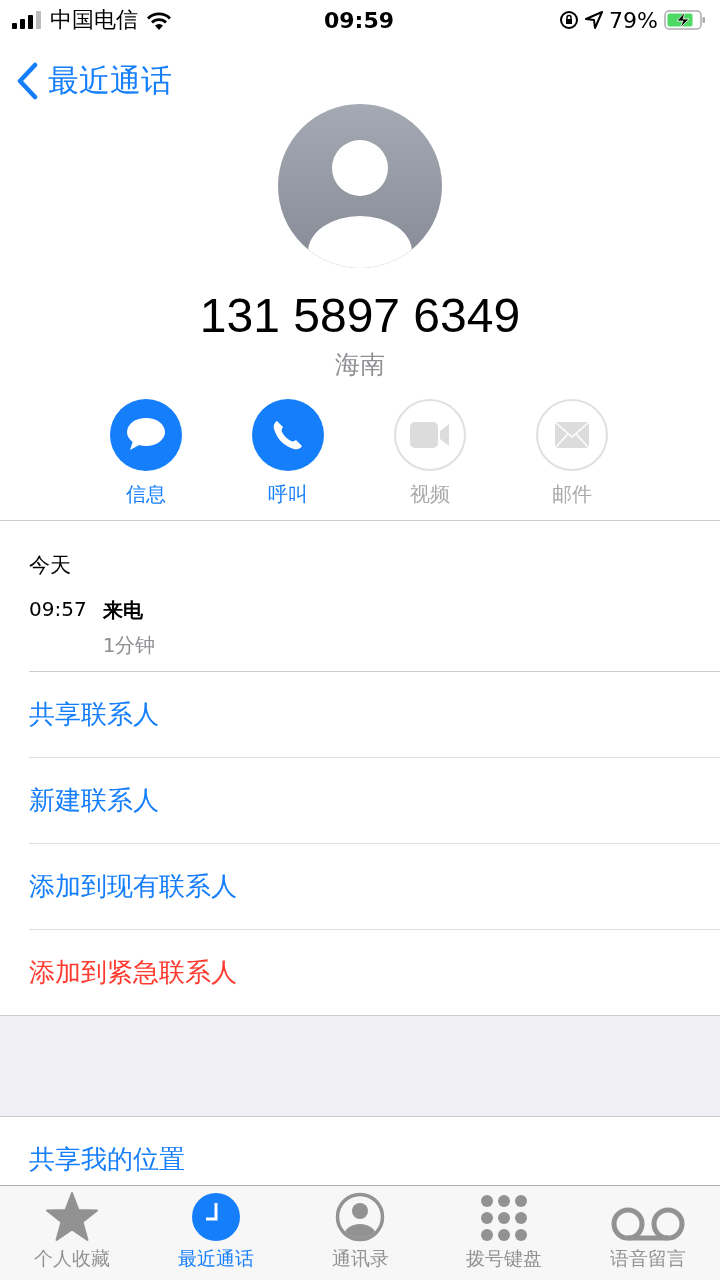 Image resolution: width=720 pixels, height=1280 pixels. I want to click on carrier-name: 中国电信, so click(94, 20).